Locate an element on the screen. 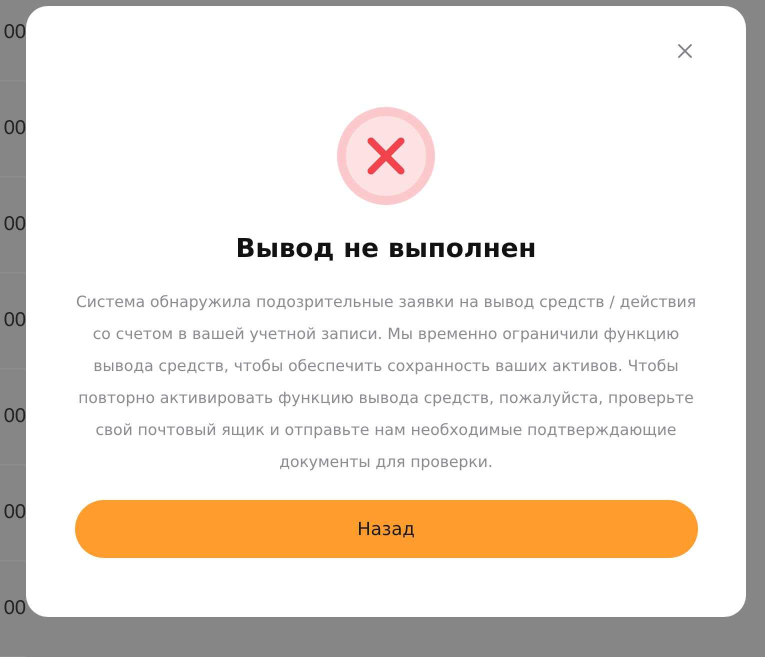  close-icon is located at coordinates (685, 51).